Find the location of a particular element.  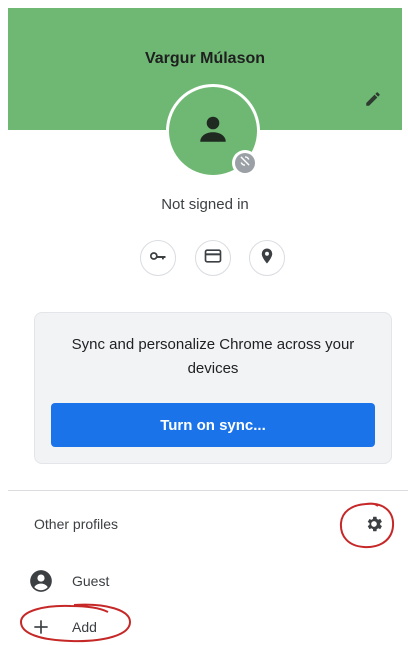

other-profiles-heading: Other profiles is located at coordinates (76, 524).